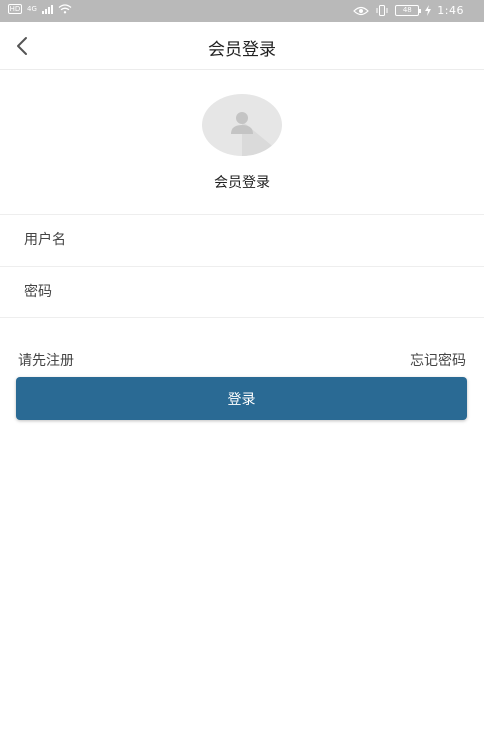 The height and width of the screenshot is (747, 484). I want to click on avatar, so click(242, 125).